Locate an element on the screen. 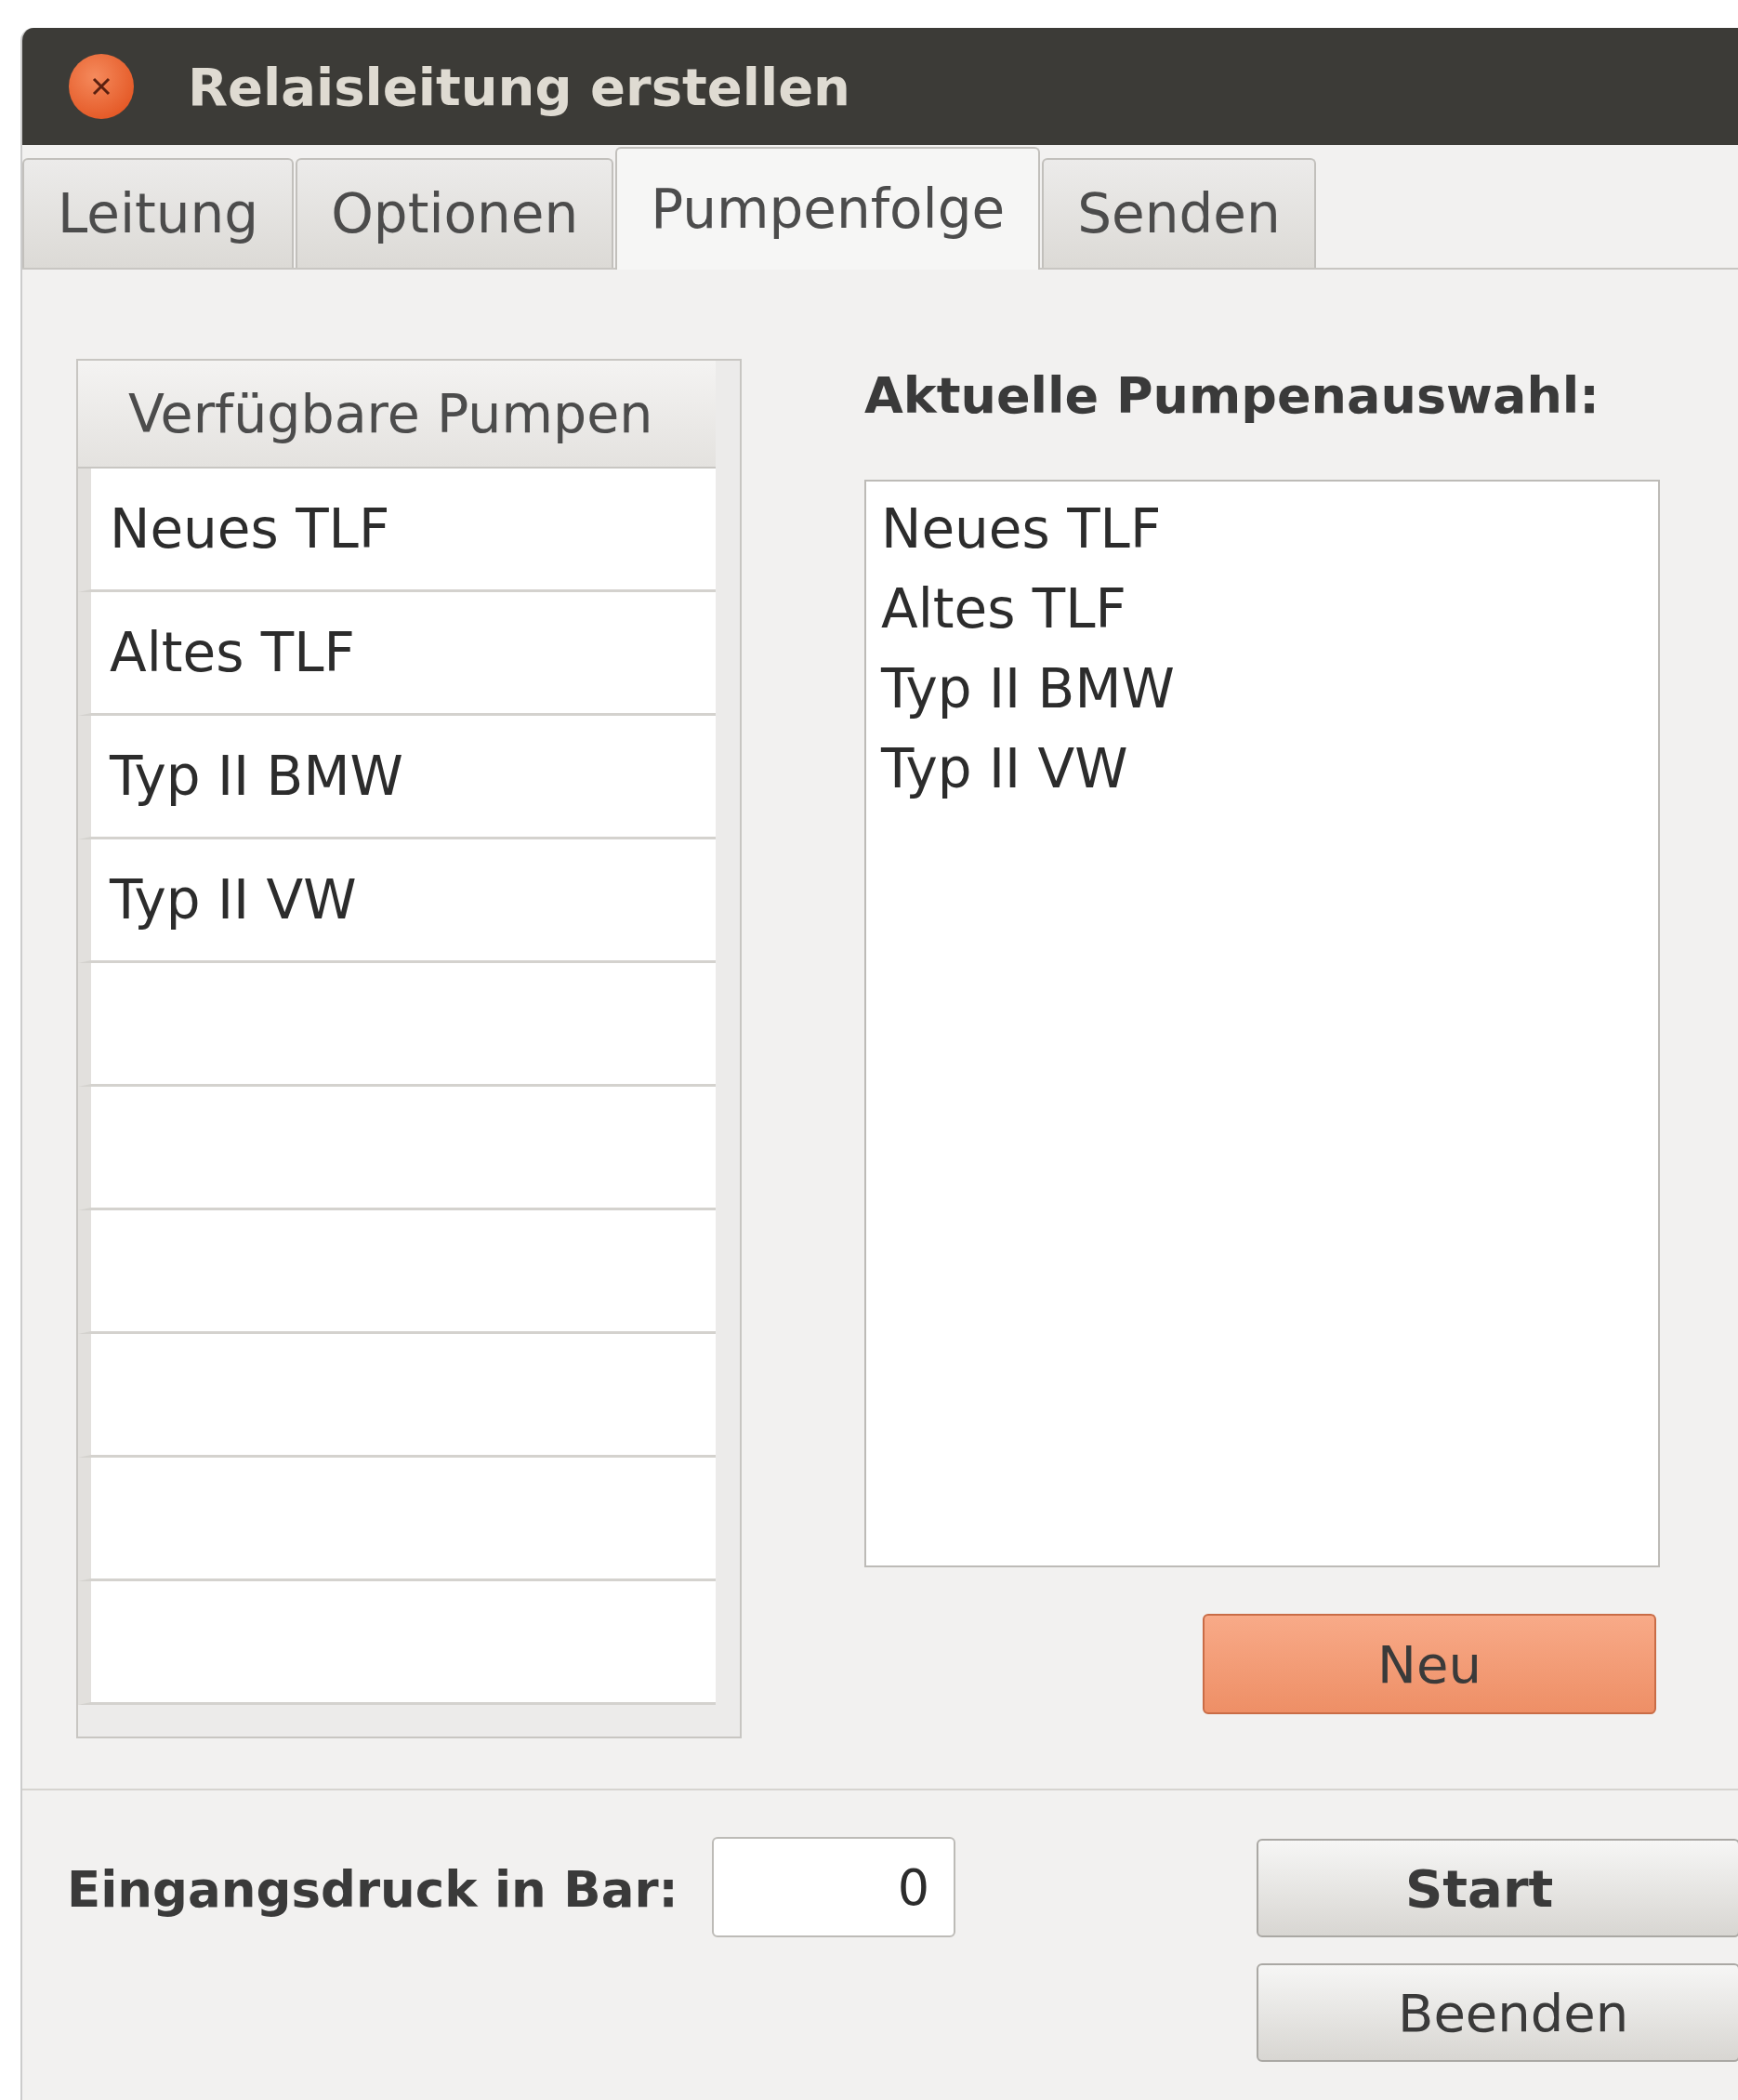  pressure-label: Eingangsdruck in Bar: is located at coordinates (373, 1889).